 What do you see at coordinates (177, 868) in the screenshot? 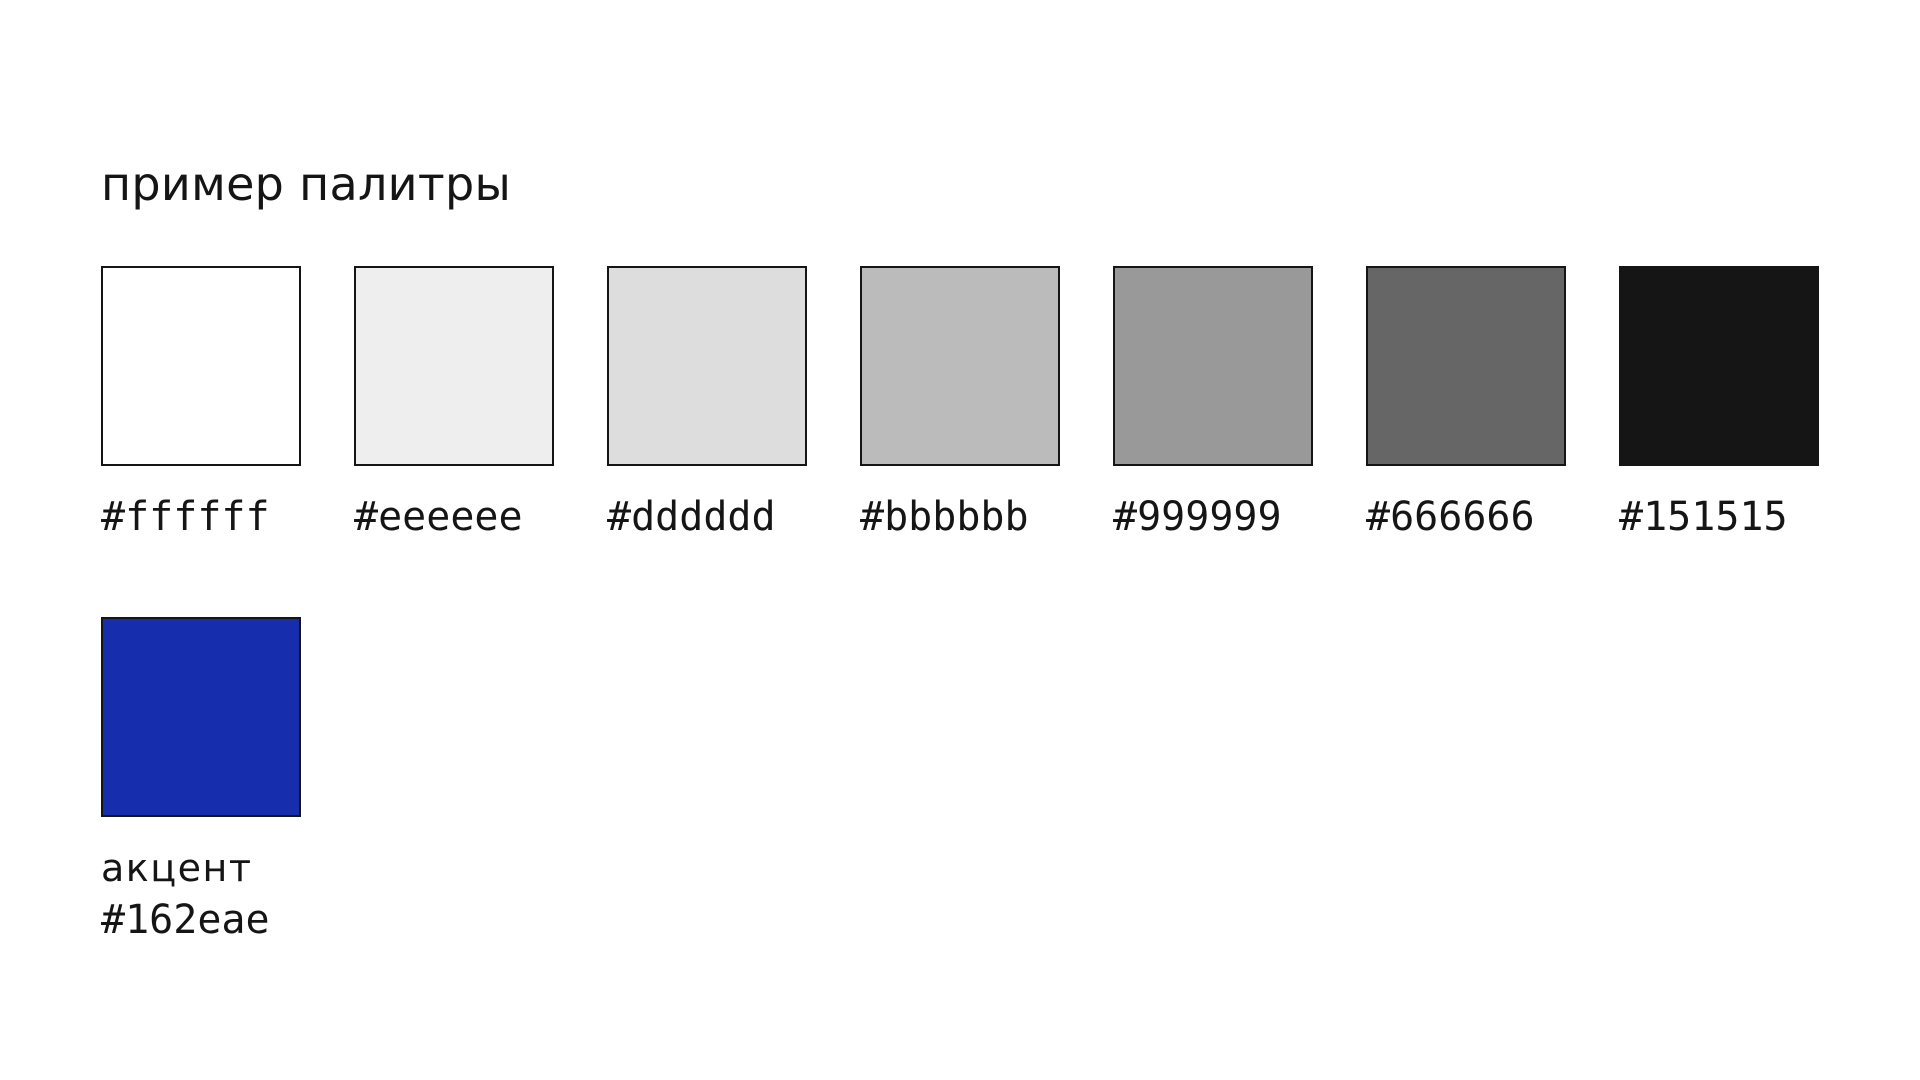
I see `accent-name: акцент` at bounding box center [177, 868].